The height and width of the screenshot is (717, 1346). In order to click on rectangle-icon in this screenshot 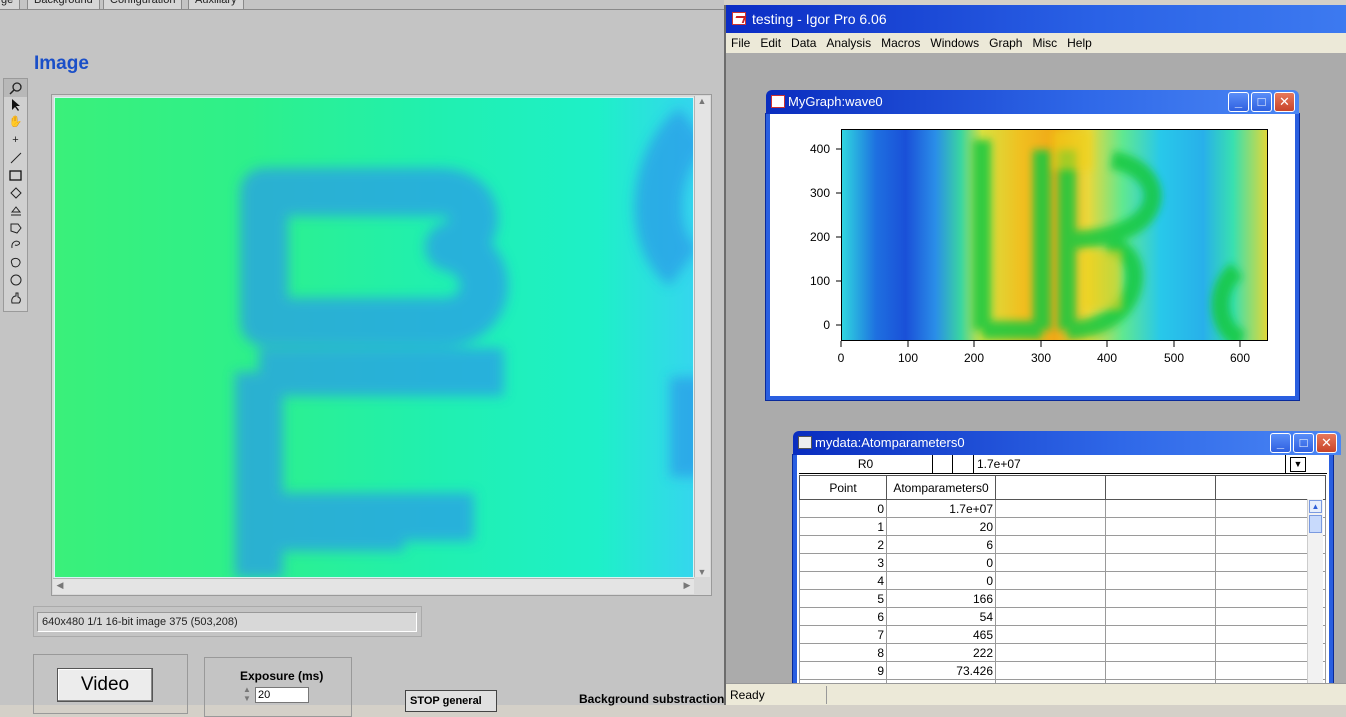, I will do `click(15, 176)`.